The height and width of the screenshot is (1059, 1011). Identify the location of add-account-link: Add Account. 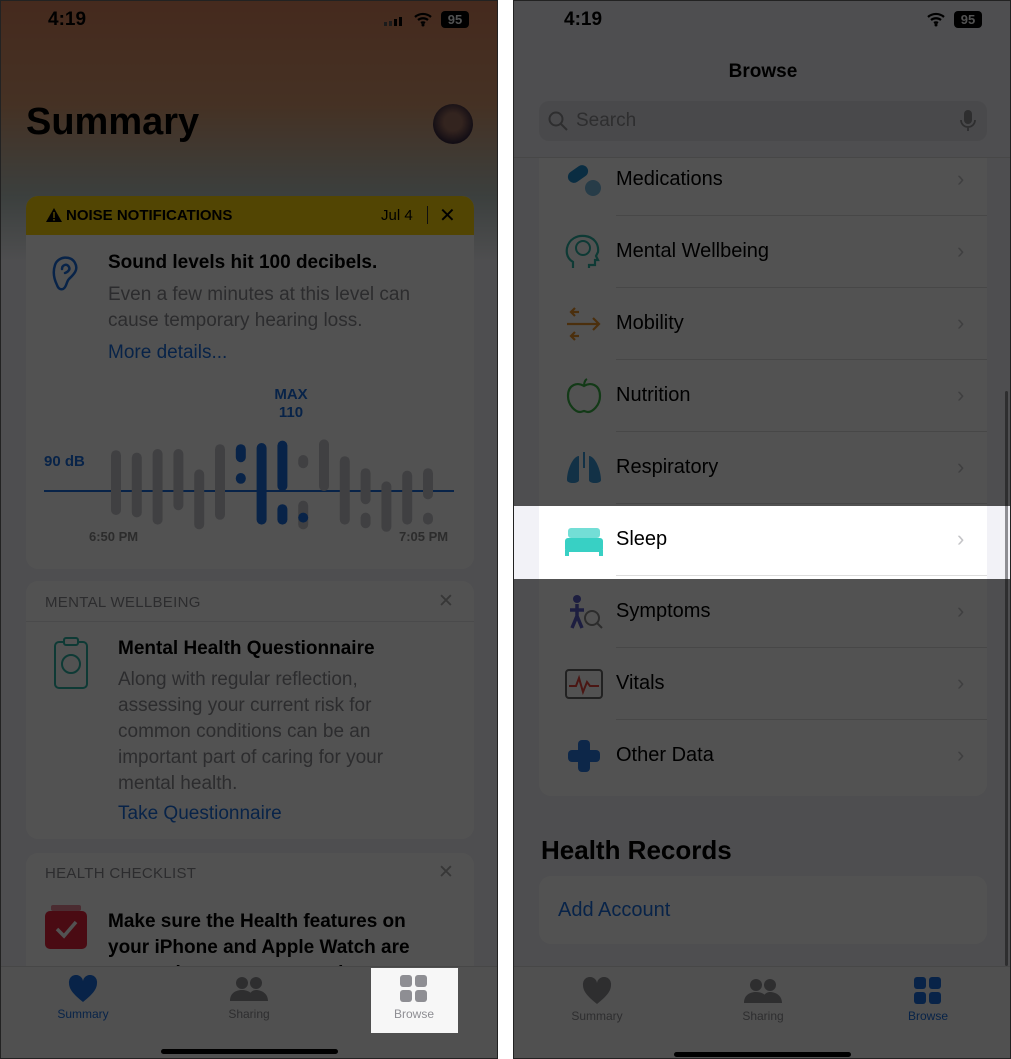
(614, 910).